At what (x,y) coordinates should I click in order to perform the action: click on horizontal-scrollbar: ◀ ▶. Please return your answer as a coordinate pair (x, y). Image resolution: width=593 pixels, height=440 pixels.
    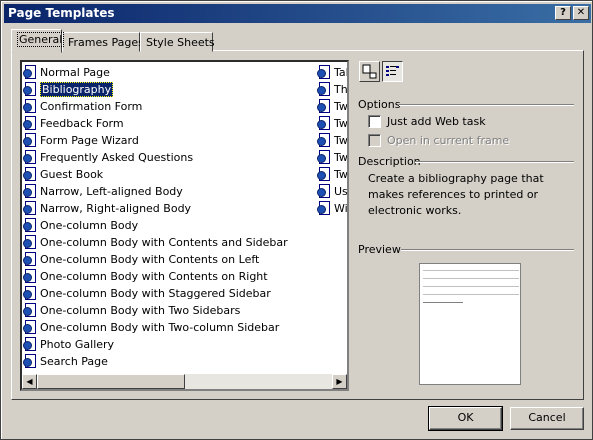
    Looking at the image, I should click on (184, 381).